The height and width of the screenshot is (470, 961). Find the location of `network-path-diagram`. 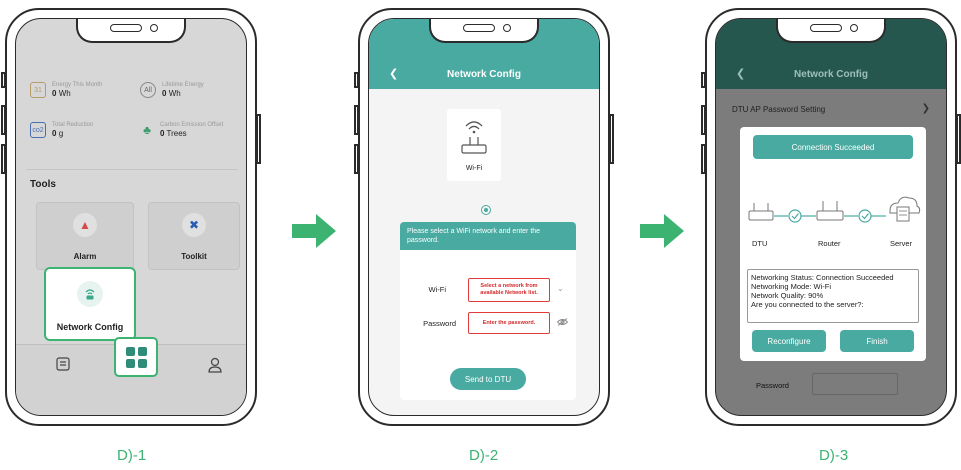

network-path-diagram is located at coordinates (834, 209).